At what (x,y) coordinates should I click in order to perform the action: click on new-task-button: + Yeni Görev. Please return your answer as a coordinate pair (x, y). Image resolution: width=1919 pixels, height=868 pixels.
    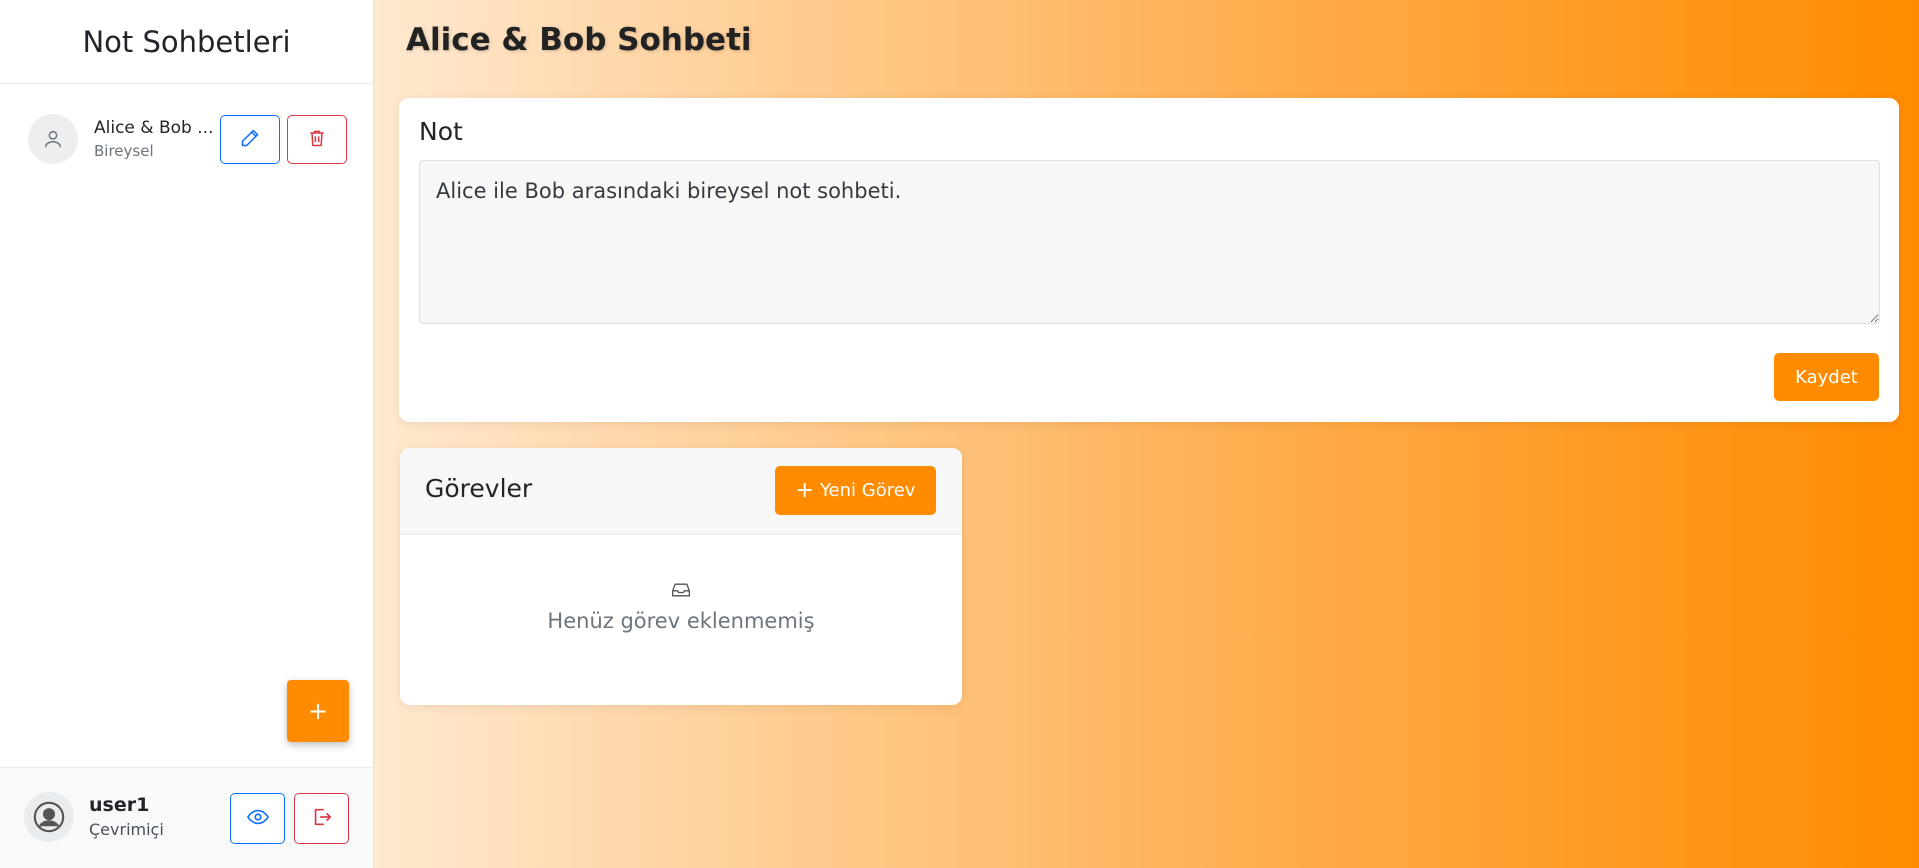
    Looking at the image, I should click on (855, 490).